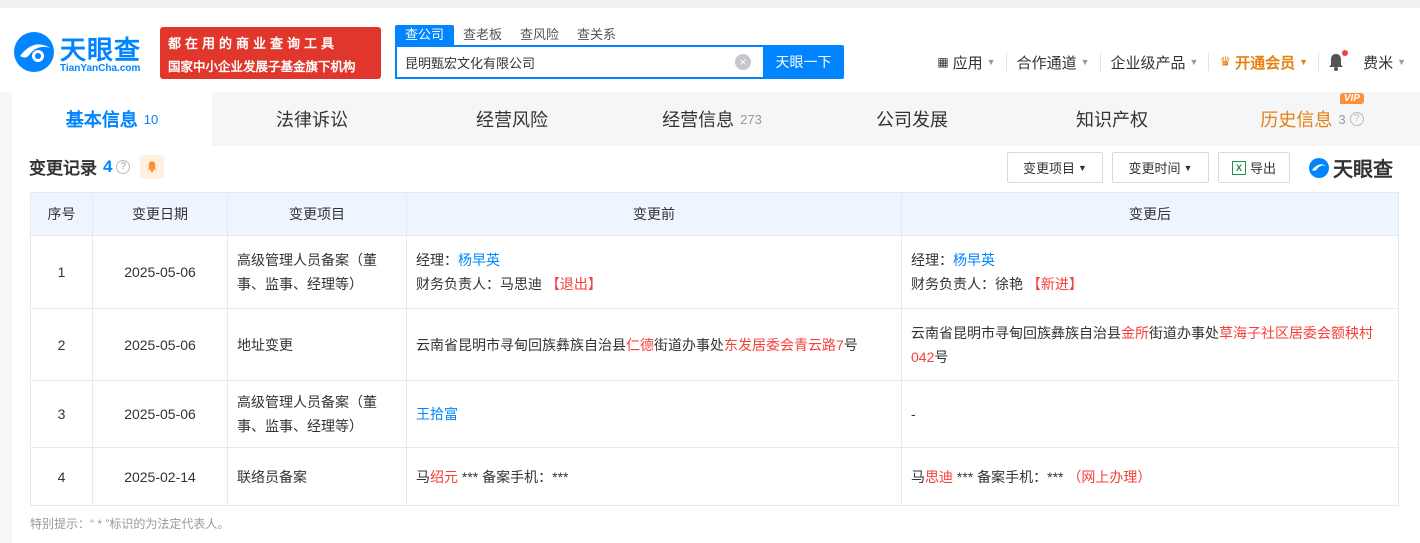 This screenshot has height=543, width=1420. I want to click on tab-business-info: 经营信息 273, so click(712, 119).